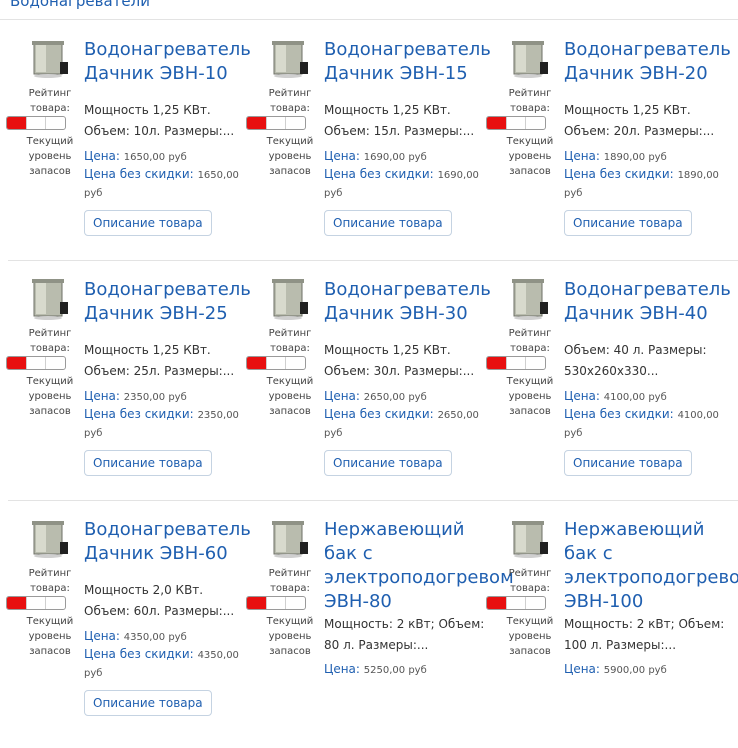 Image resolution: width=738 pixels, height=748 pixels. I want to click on title-line: Дачник ЭВН-15, so click(396, 73).